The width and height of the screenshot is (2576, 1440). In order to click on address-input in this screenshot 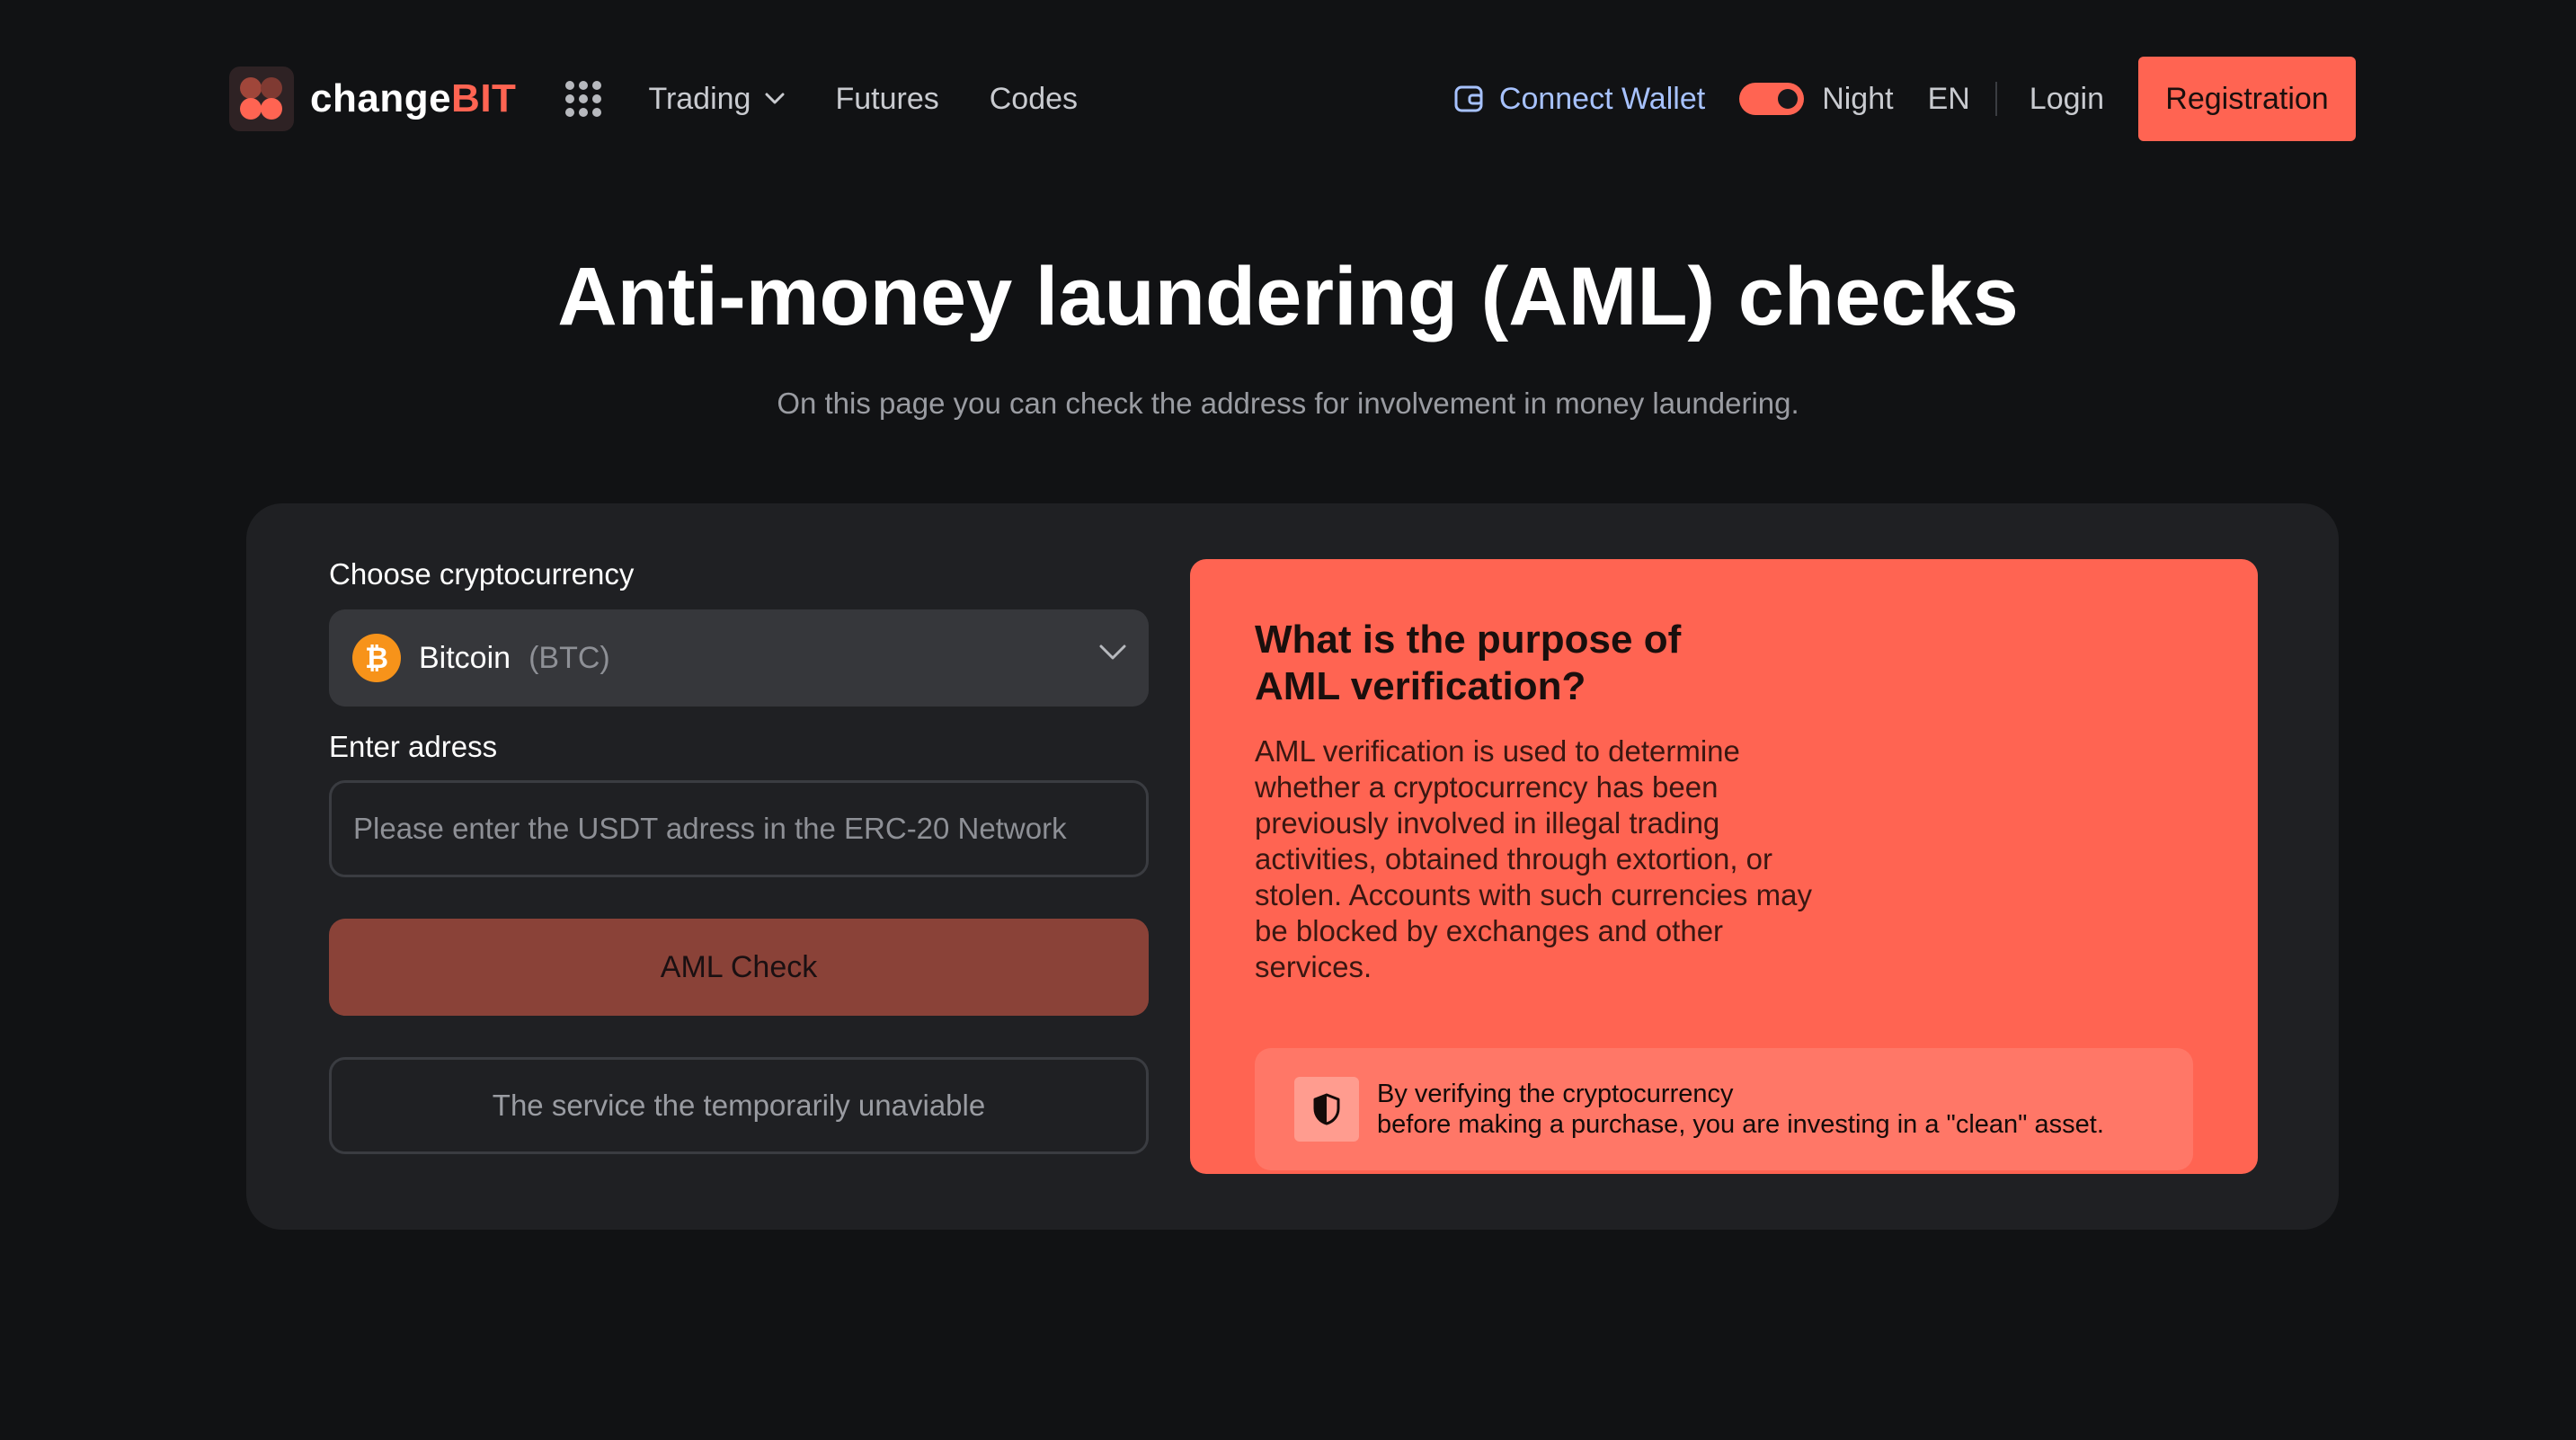, I will do `click(739, 828)`.